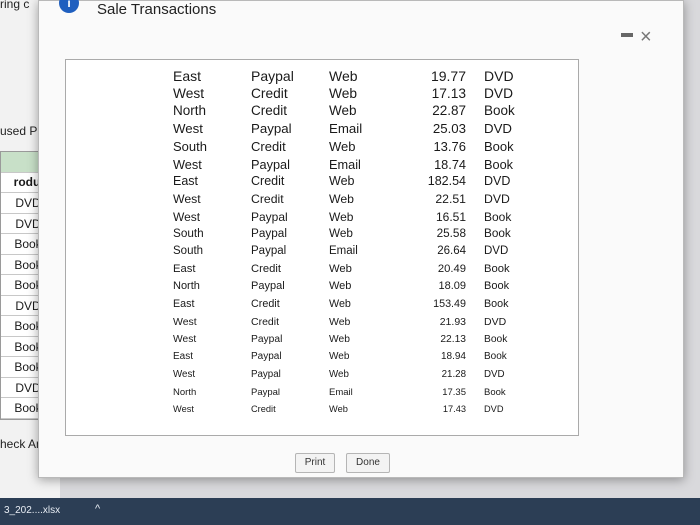 The width and height of the screenshot is (700, 525). What do you see at coordinates (646, 37) in the screenshot?
I see `close-icon: ×` at bounding box center [646, 37].